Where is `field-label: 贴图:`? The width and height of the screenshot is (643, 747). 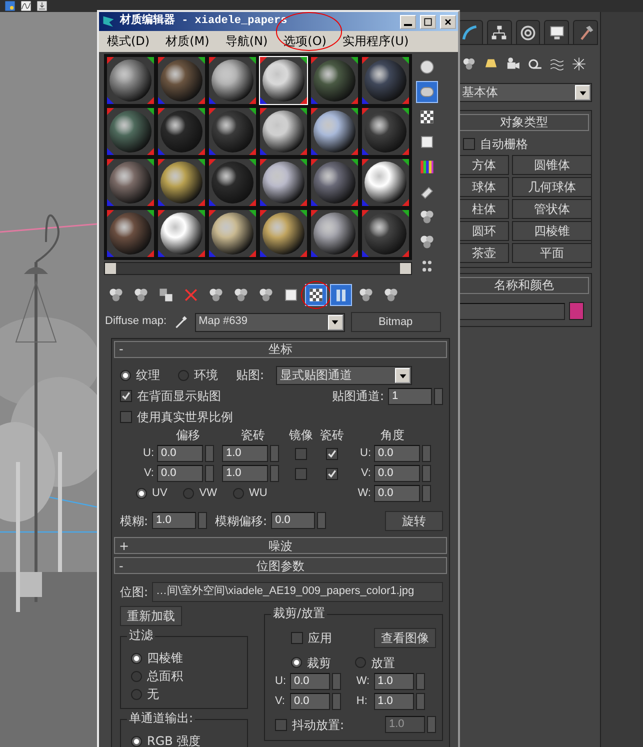
field-label: 贴图: is located at coordinates (250, 375).